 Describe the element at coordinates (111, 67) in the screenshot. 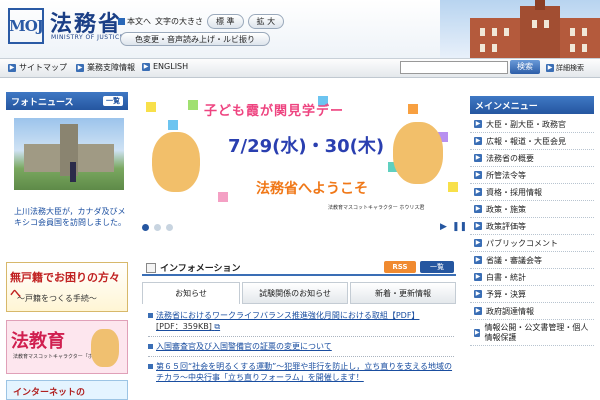

I see `business-info-label: 業務支障情報` at that location.